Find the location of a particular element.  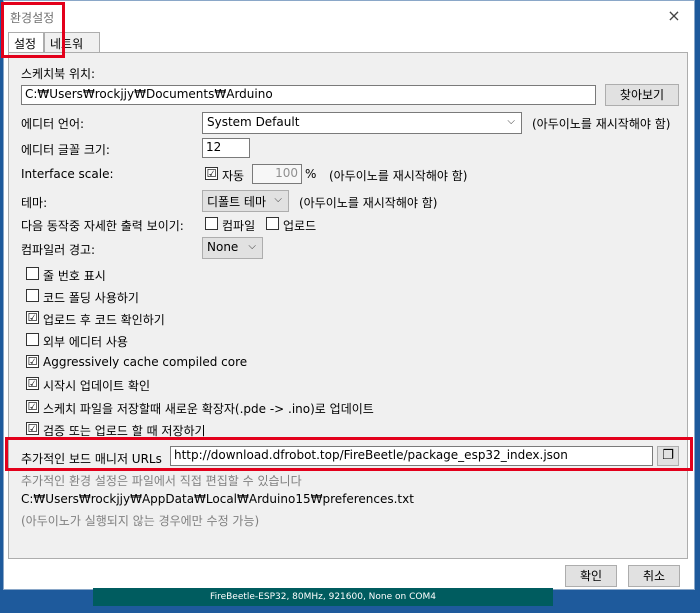

font-size-label: 에디터 글꼴 크기: is located at coordinates (65, 150).